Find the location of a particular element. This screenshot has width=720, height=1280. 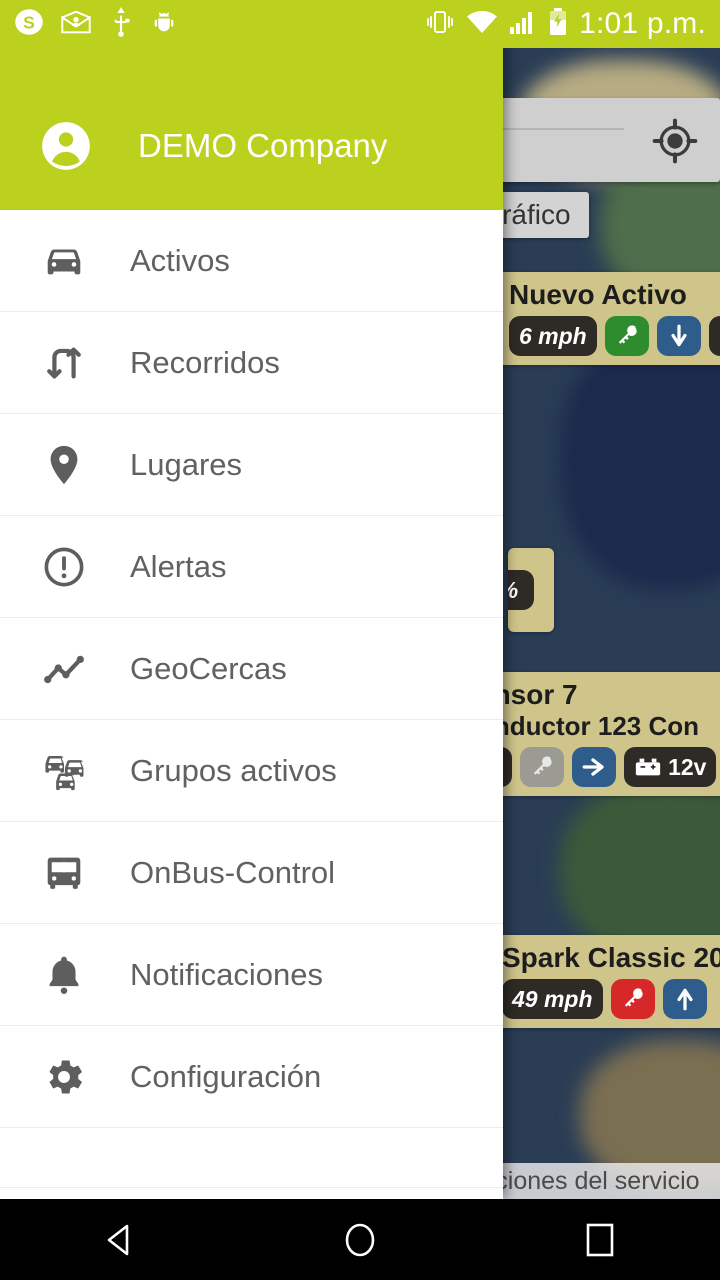

account-circle-icon is located at coordinates (66, 146).